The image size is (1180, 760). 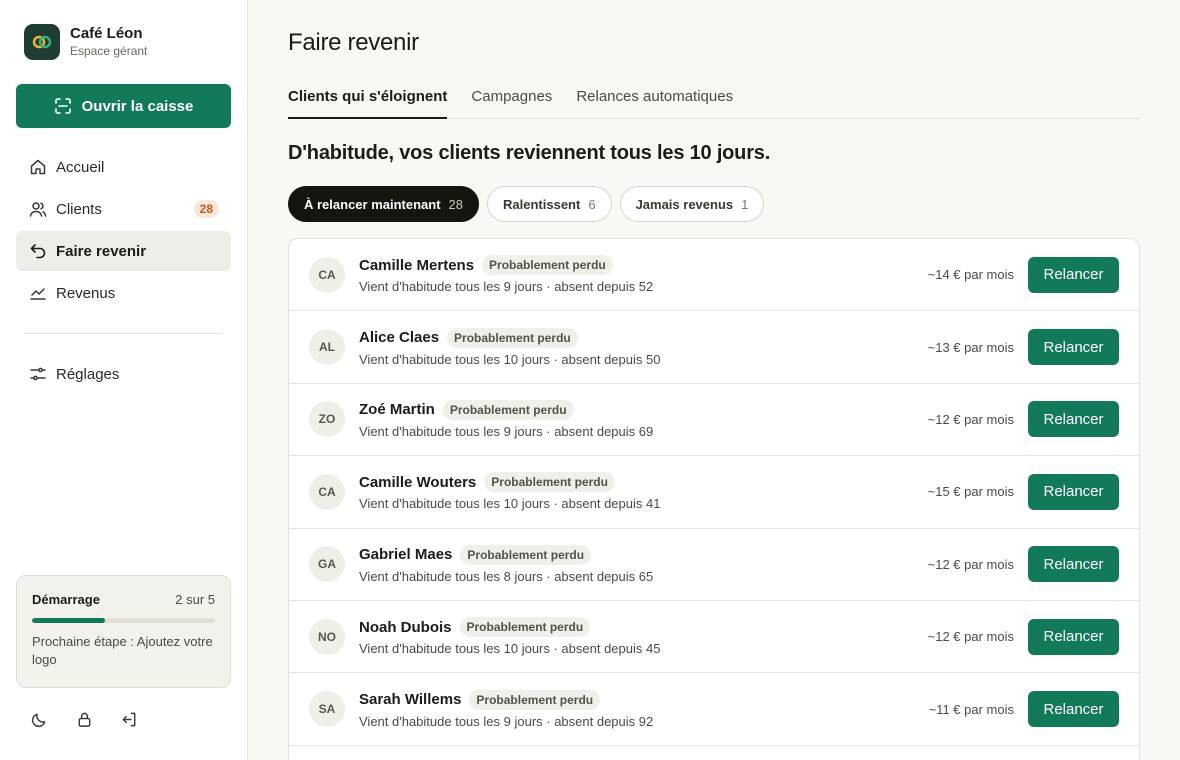 I want to click on tab-relances-automatiques: Relances automatiques, so click(x=654, y=101).